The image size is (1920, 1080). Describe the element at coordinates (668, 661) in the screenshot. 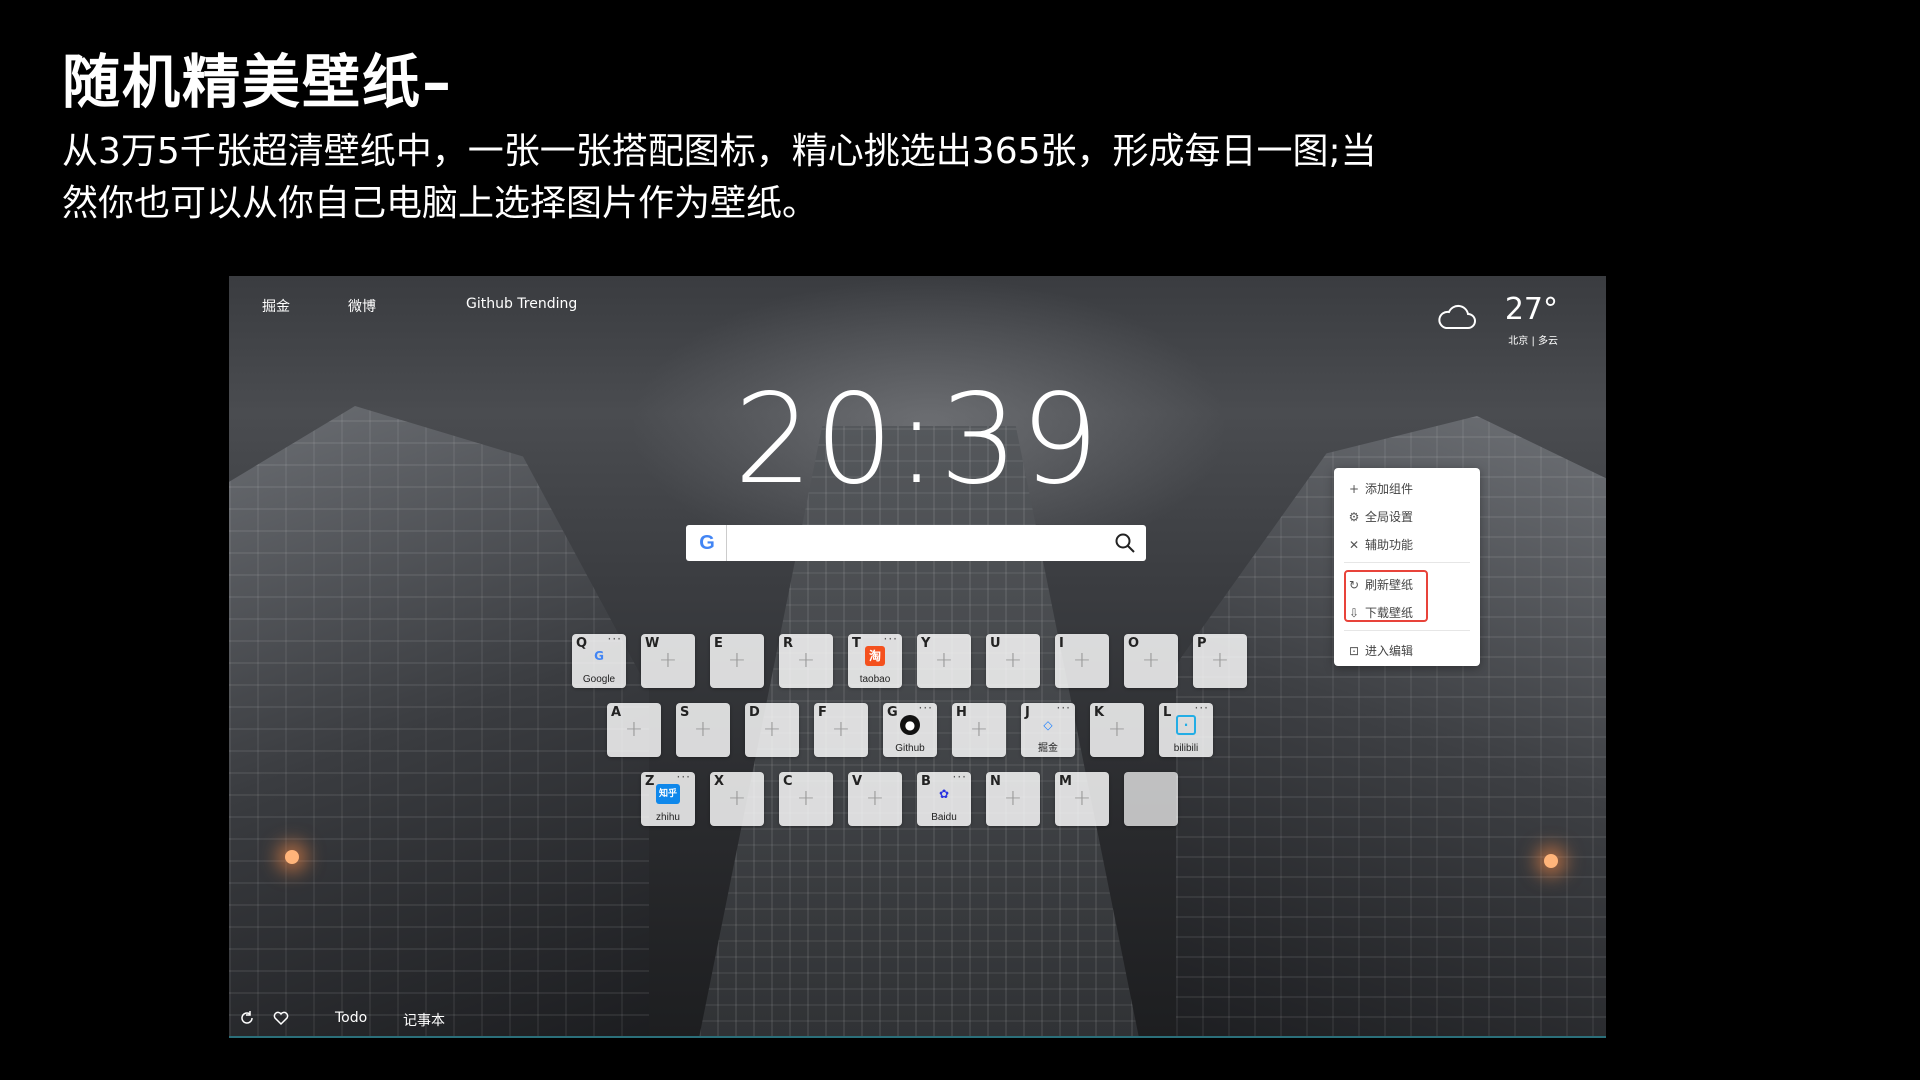

I see `tile-w: W +` at that location.